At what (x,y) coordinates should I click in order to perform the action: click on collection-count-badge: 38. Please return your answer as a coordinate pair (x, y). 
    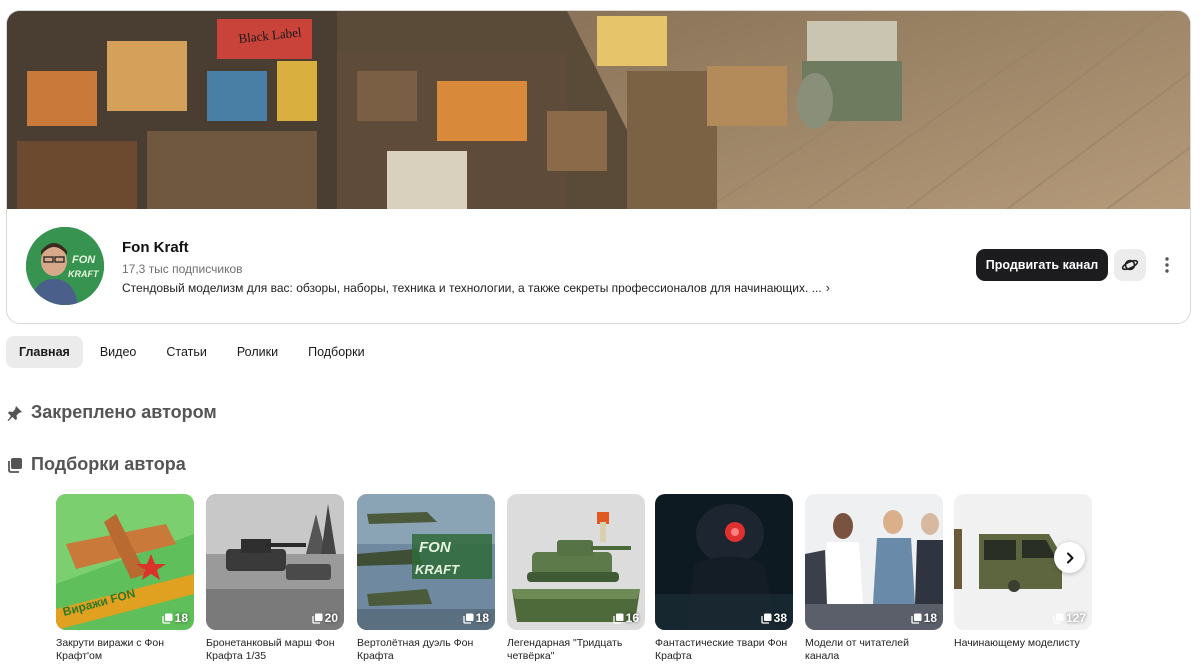
    Looking at the image, I should click on (773, 618).